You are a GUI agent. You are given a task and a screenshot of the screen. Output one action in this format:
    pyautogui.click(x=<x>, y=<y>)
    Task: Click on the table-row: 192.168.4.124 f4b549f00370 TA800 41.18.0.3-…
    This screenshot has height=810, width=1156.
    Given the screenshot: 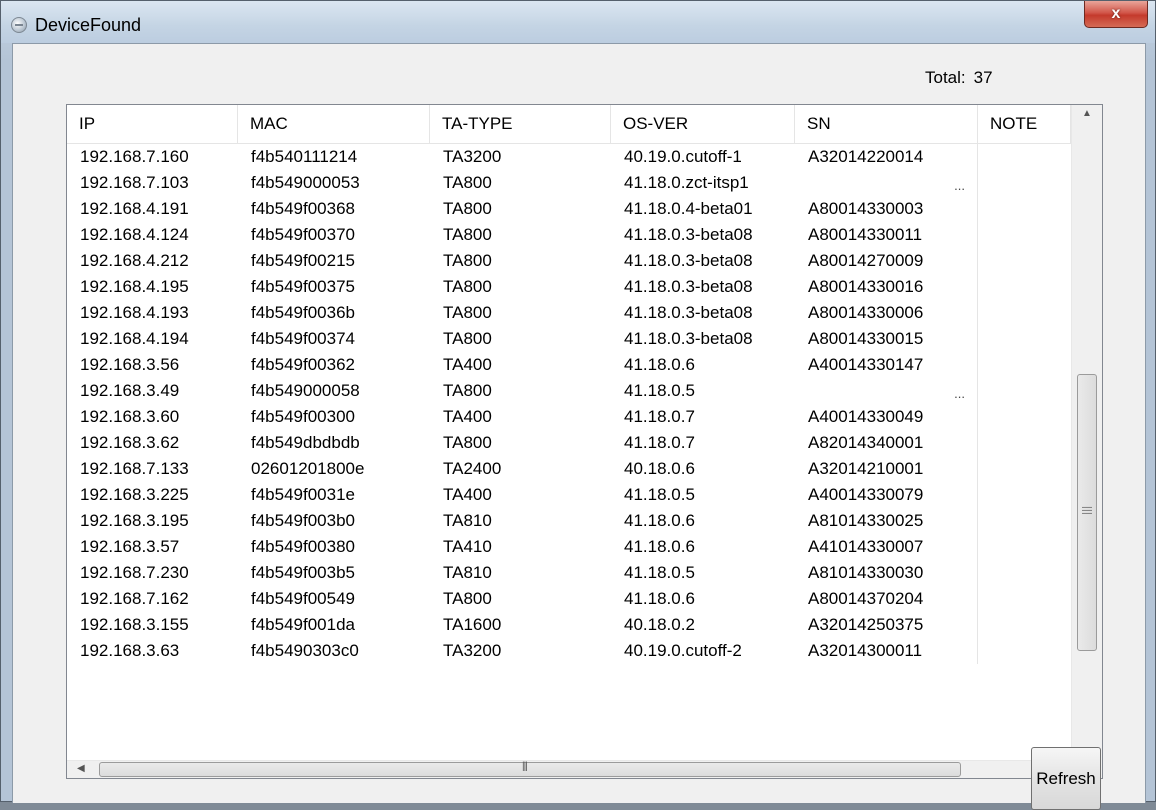 What is the action you would take?
    pyautogui.click(x=569, y=235)
    